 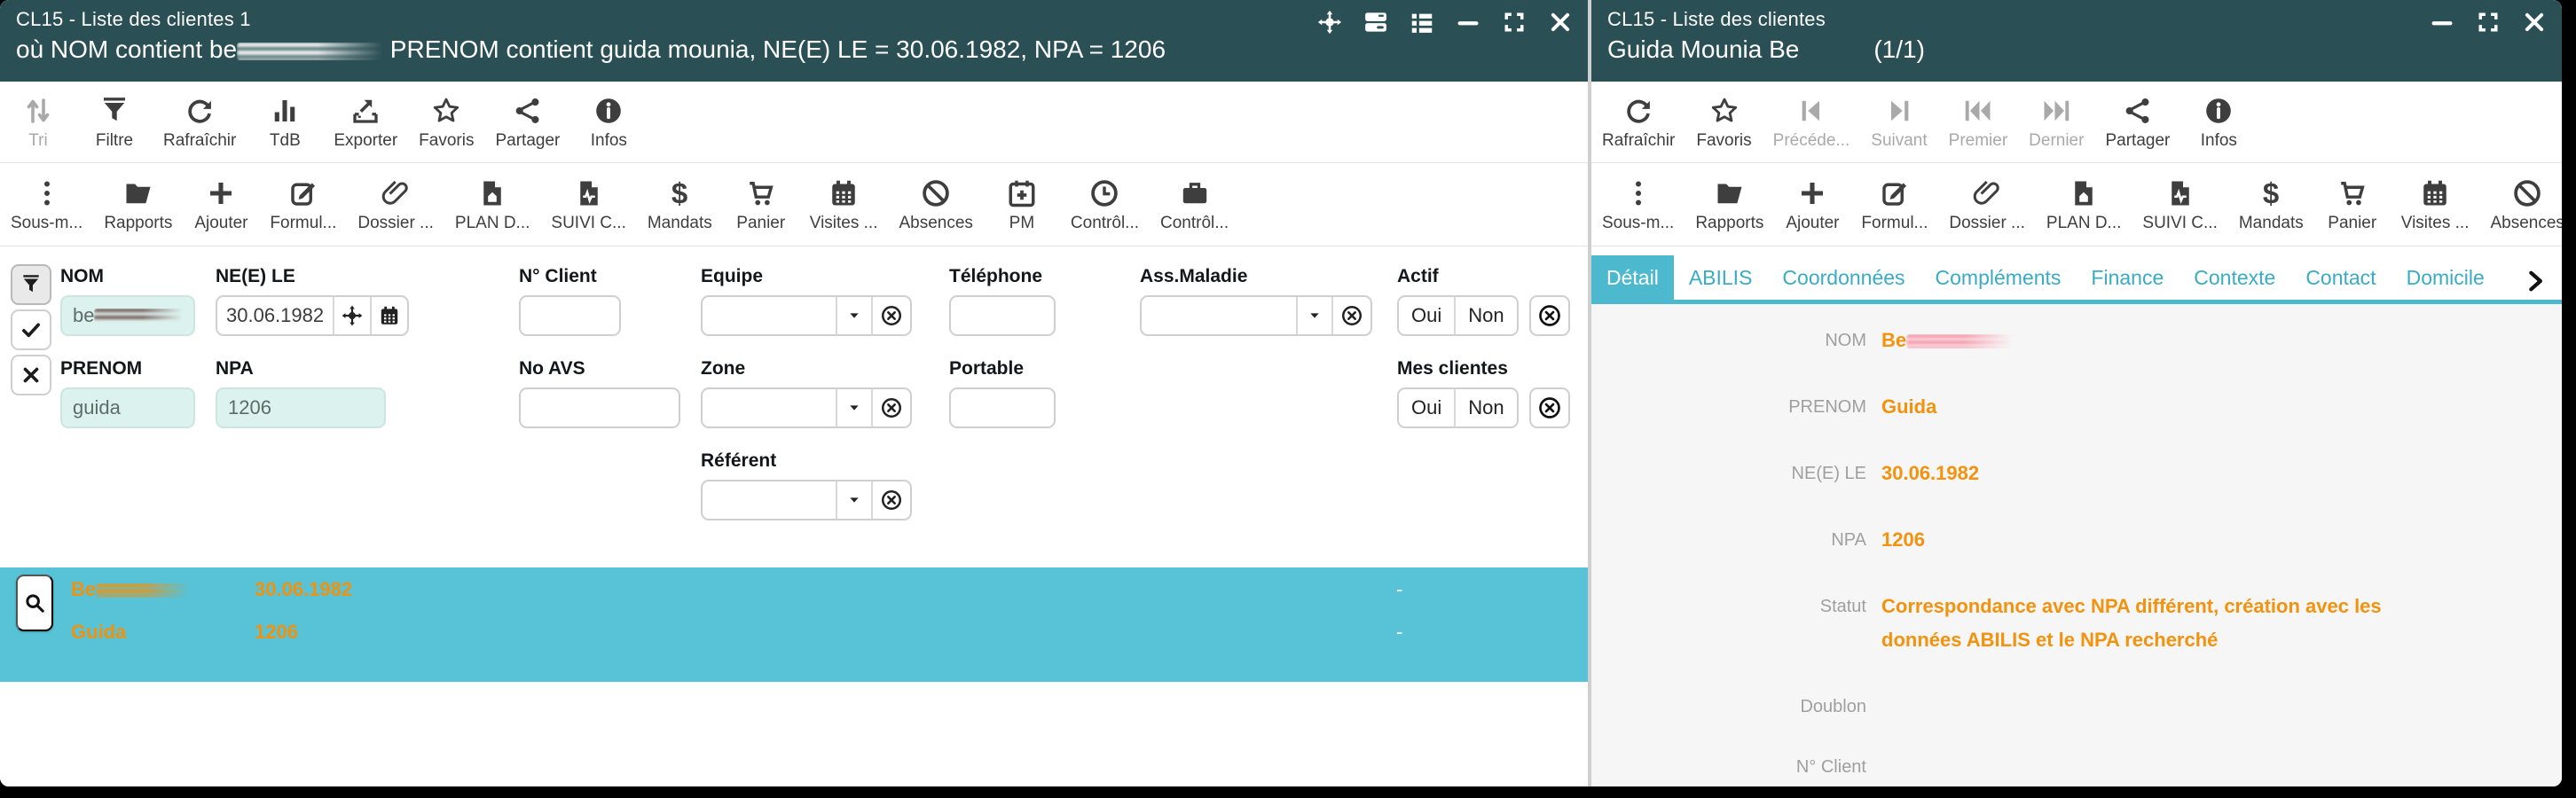 I want to click on move-window-button, so click(x=1330, y=22).